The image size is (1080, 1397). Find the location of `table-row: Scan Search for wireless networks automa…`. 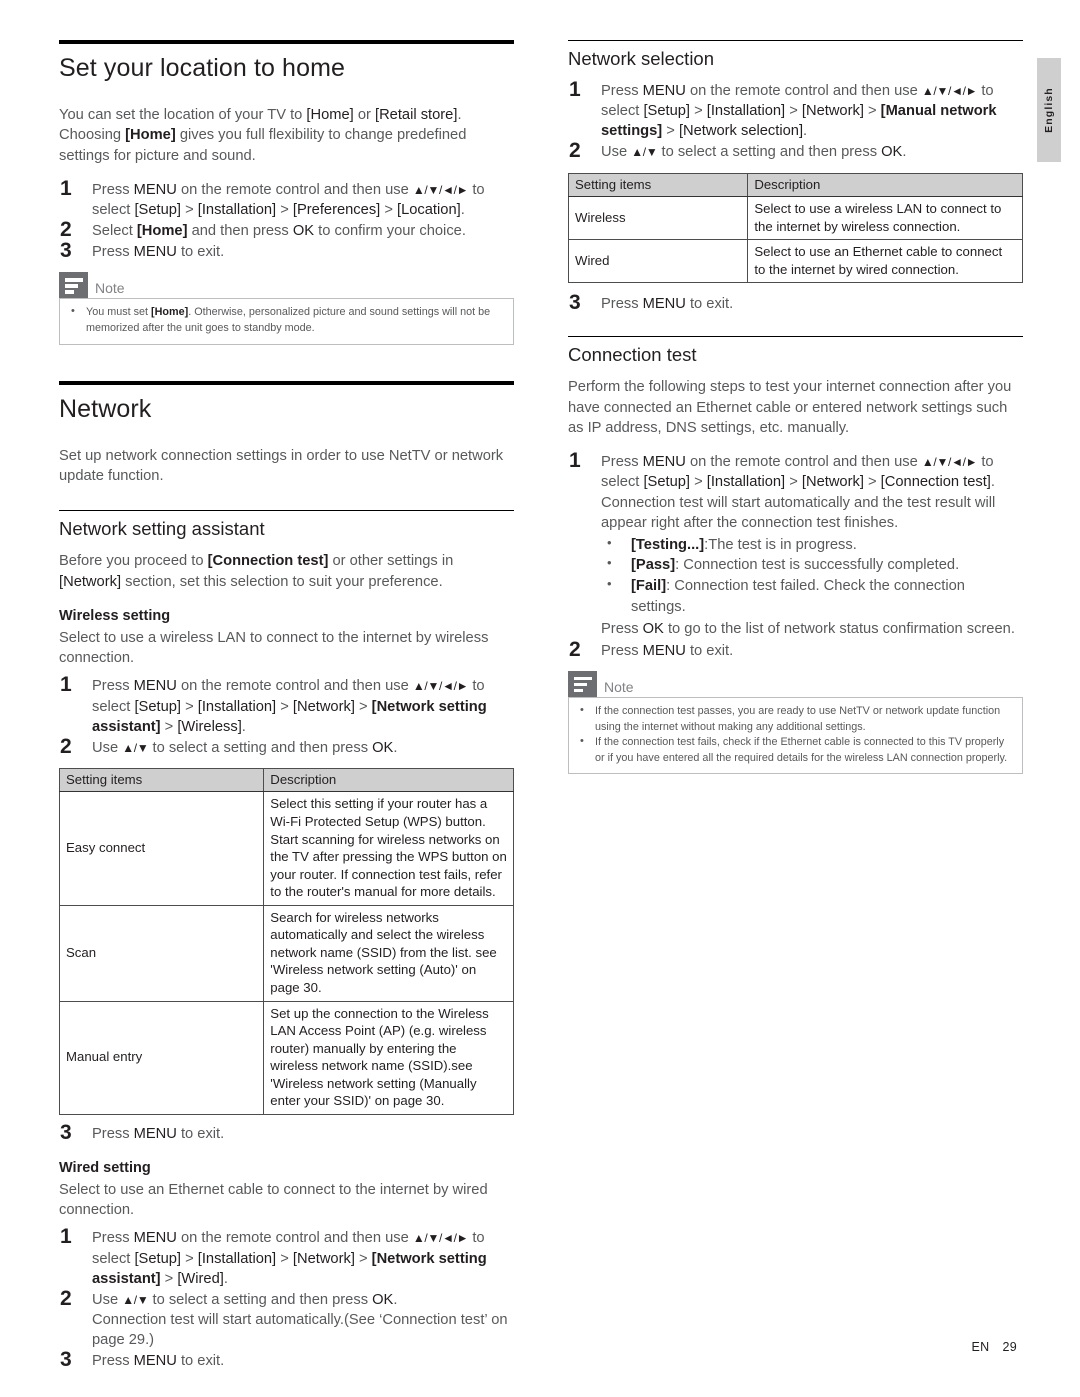

table-row: Scan Search for wireless networks automa… is located at coordinates (286, 953).